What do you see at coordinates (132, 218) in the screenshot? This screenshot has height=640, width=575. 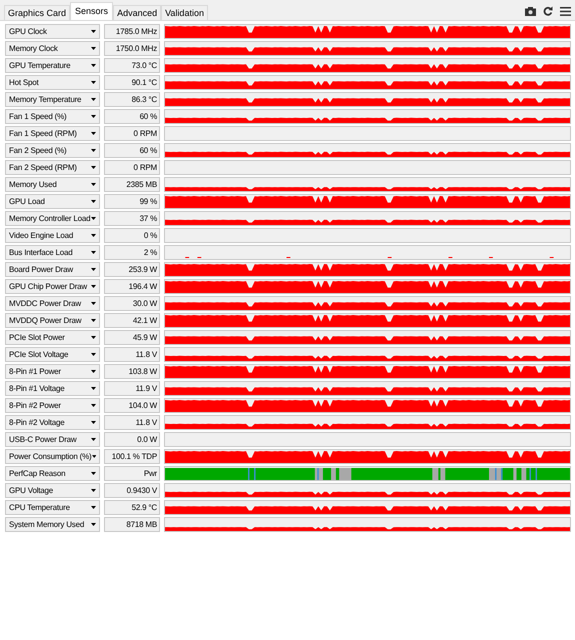 I see `sensor-value: 37 %` at bounding box center [132, 218].